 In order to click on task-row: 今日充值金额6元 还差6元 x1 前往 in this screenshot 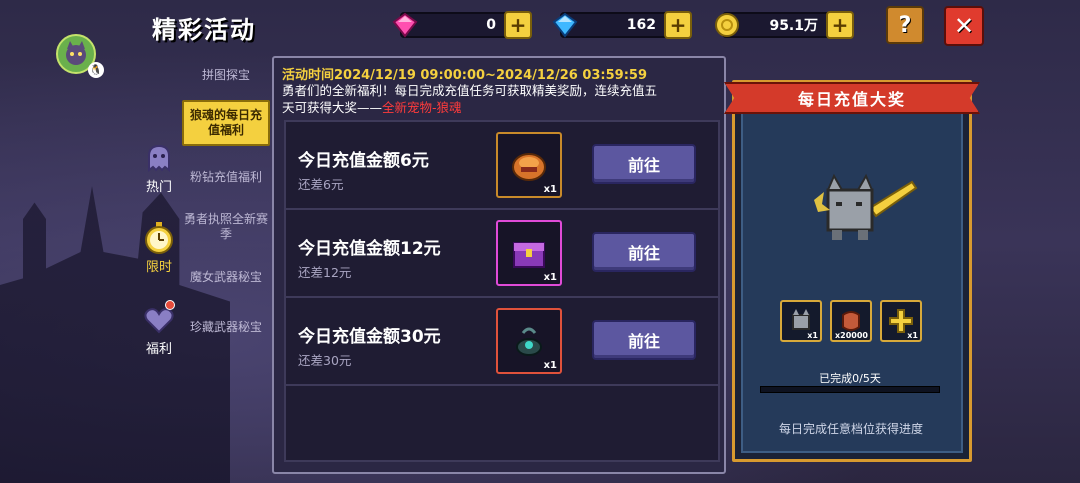, I will do `click(502, 166)`.